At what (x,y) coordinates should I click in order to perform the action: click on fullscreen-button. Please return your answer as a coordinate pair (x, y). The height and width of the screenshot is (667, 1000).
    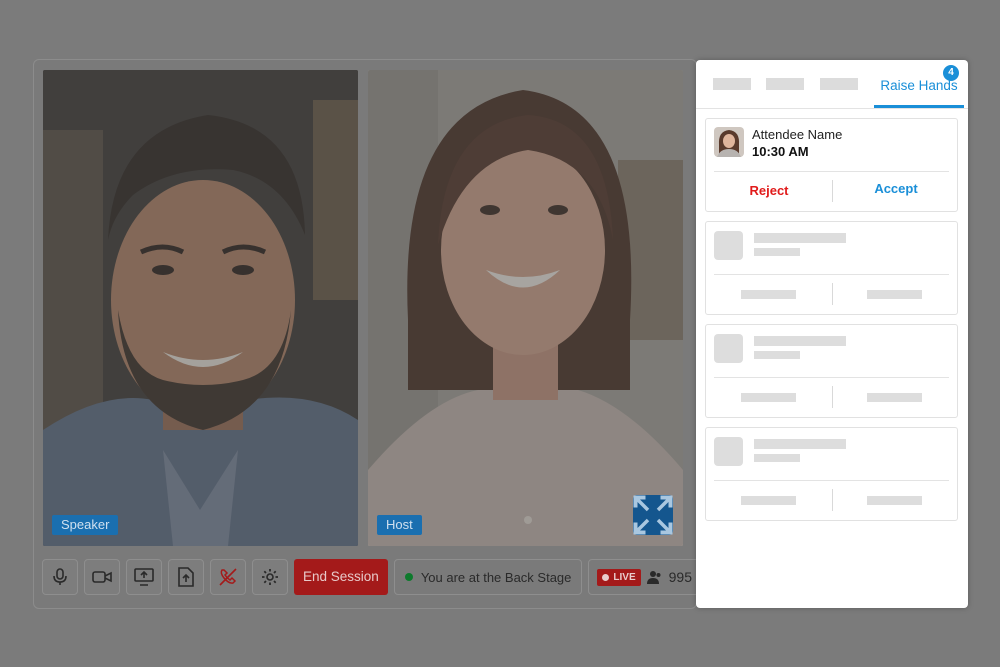
    Looking at the image, I should click on (653, 515).